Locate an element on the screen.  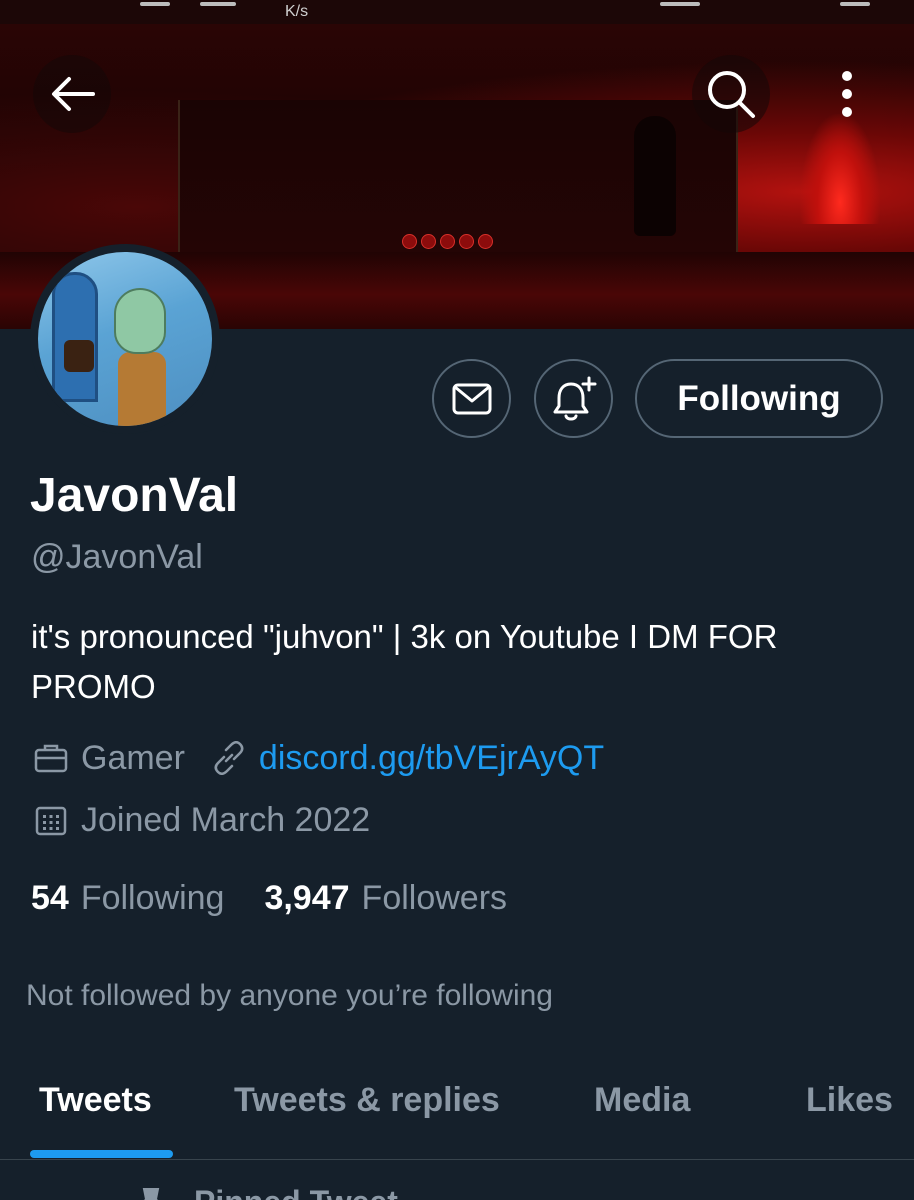
profile-joined-date: Joined March 2022 is located at coordinates (226, 820).